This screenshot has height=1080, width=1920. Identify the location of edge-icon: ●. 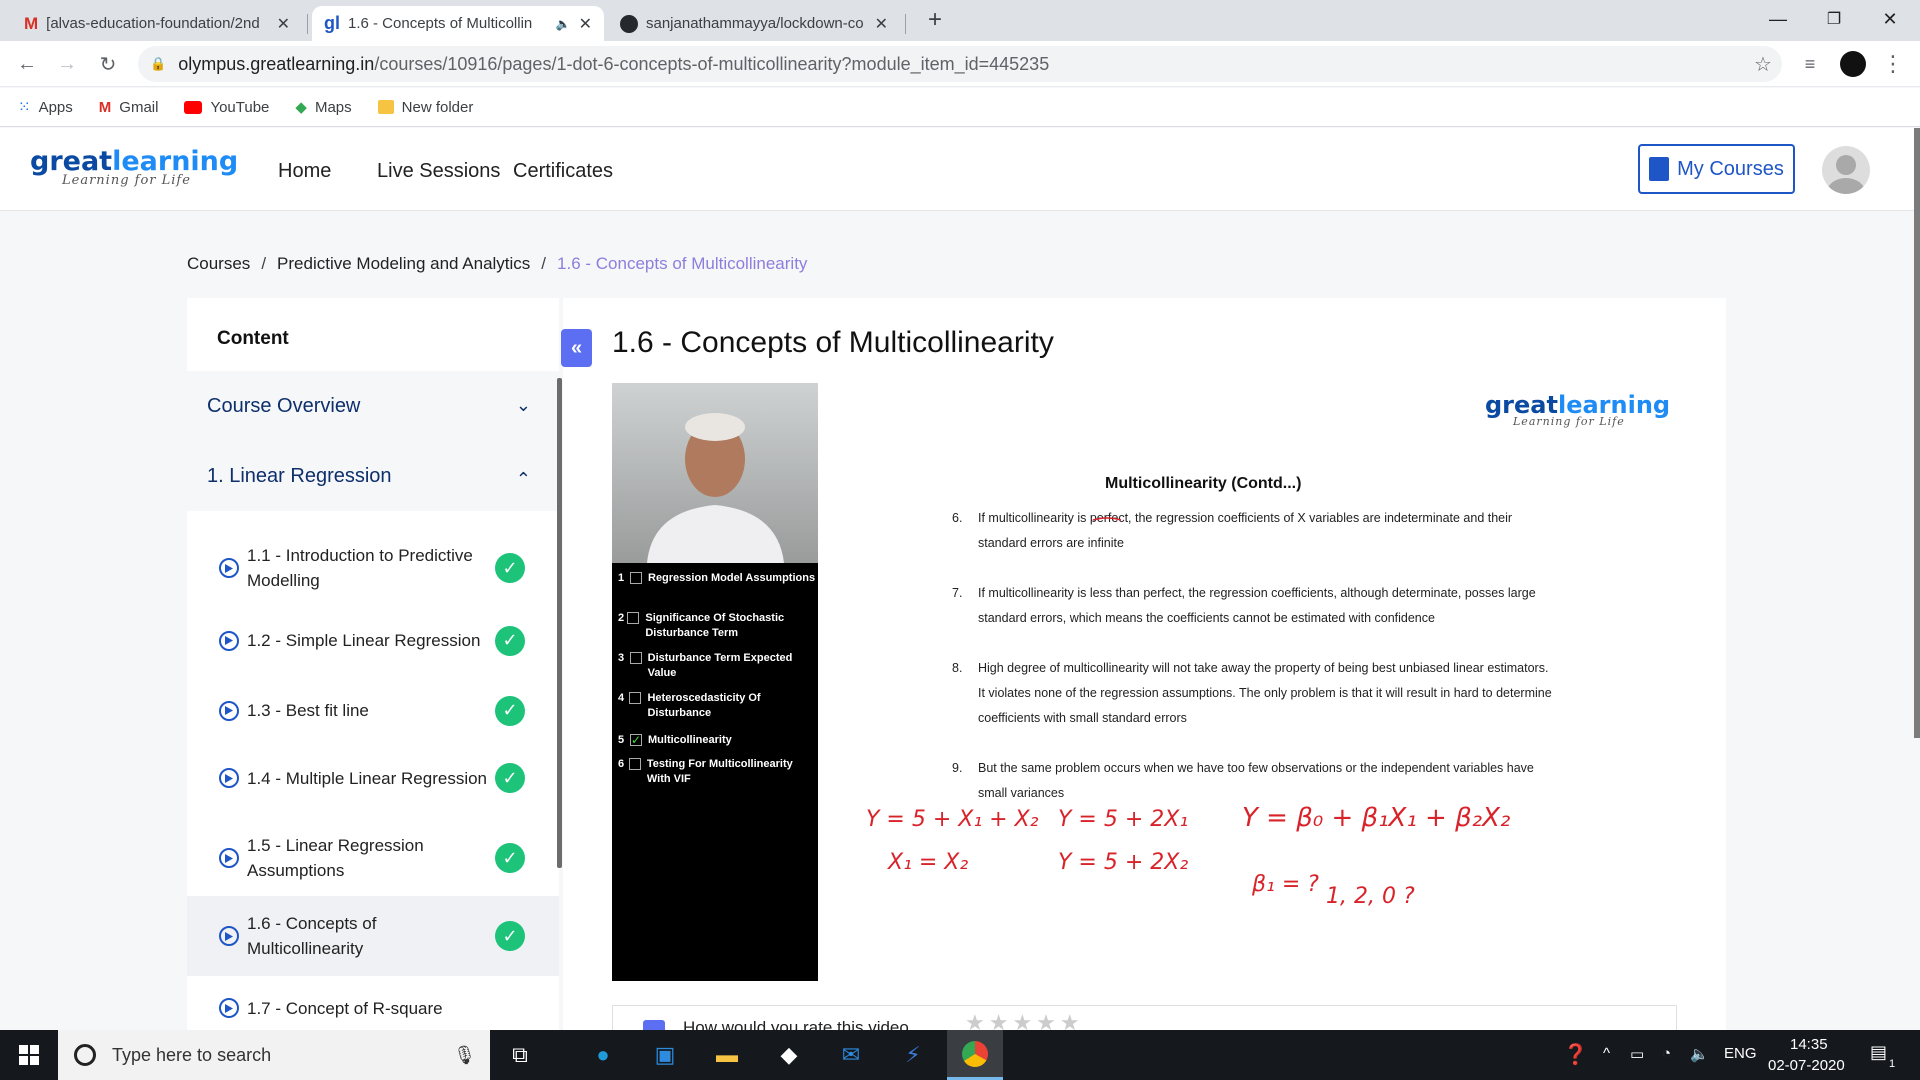
(603, 1055).